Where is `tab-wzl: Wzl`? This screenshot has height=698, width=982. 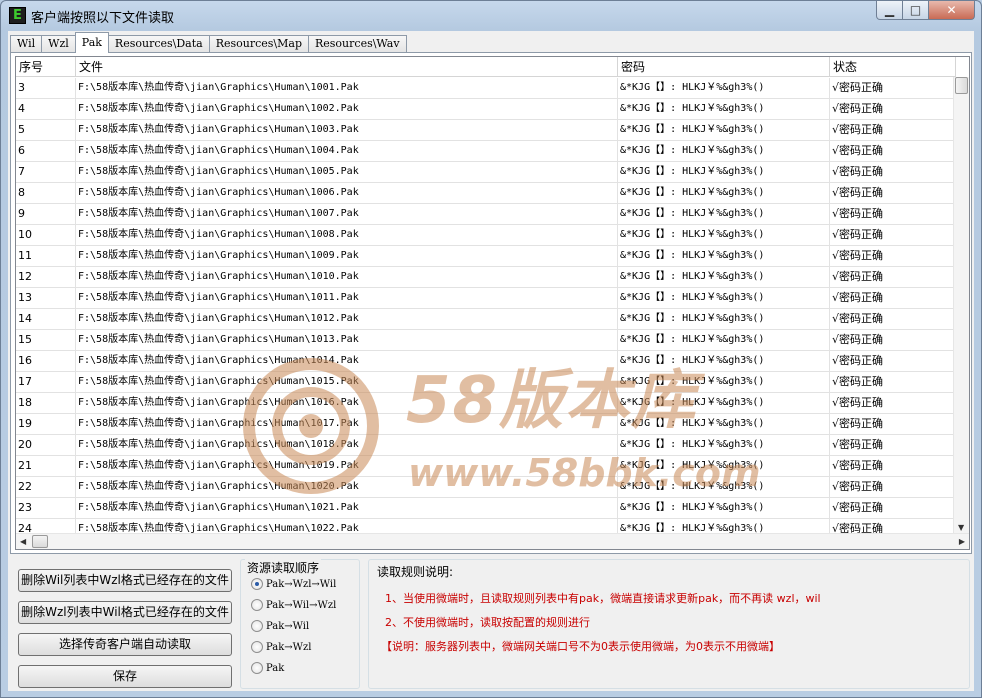 tab-wzl: Wzl is located at coordinates (58, 44).